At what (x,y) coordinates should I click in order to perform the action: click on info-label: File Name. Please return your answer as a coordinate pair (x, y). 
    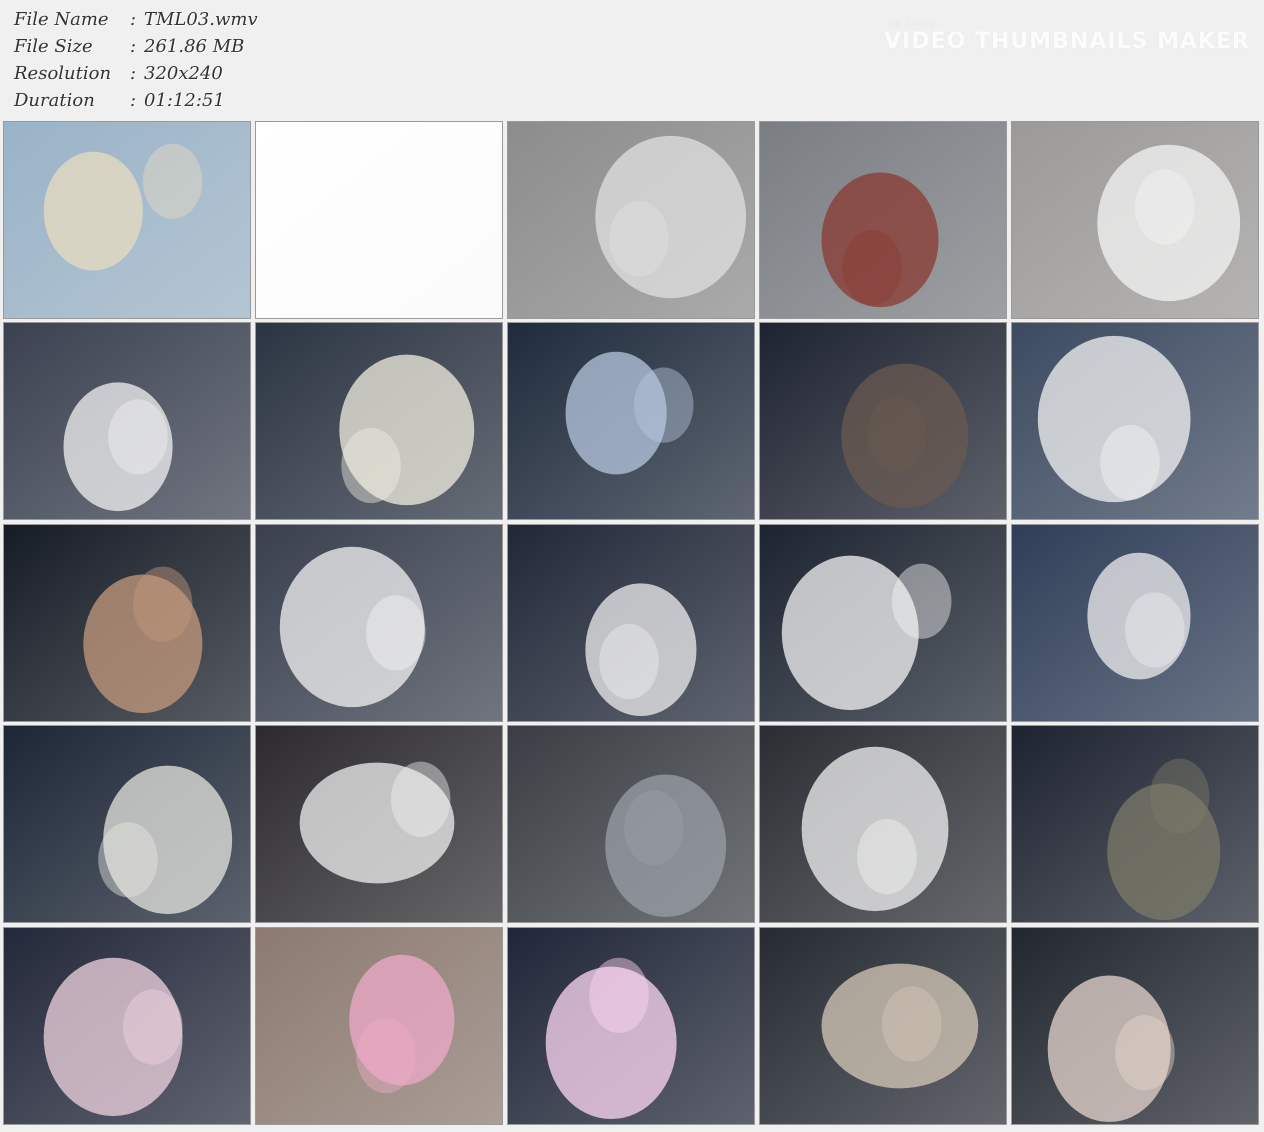
    Looking at the image, I should click on (61, 19).